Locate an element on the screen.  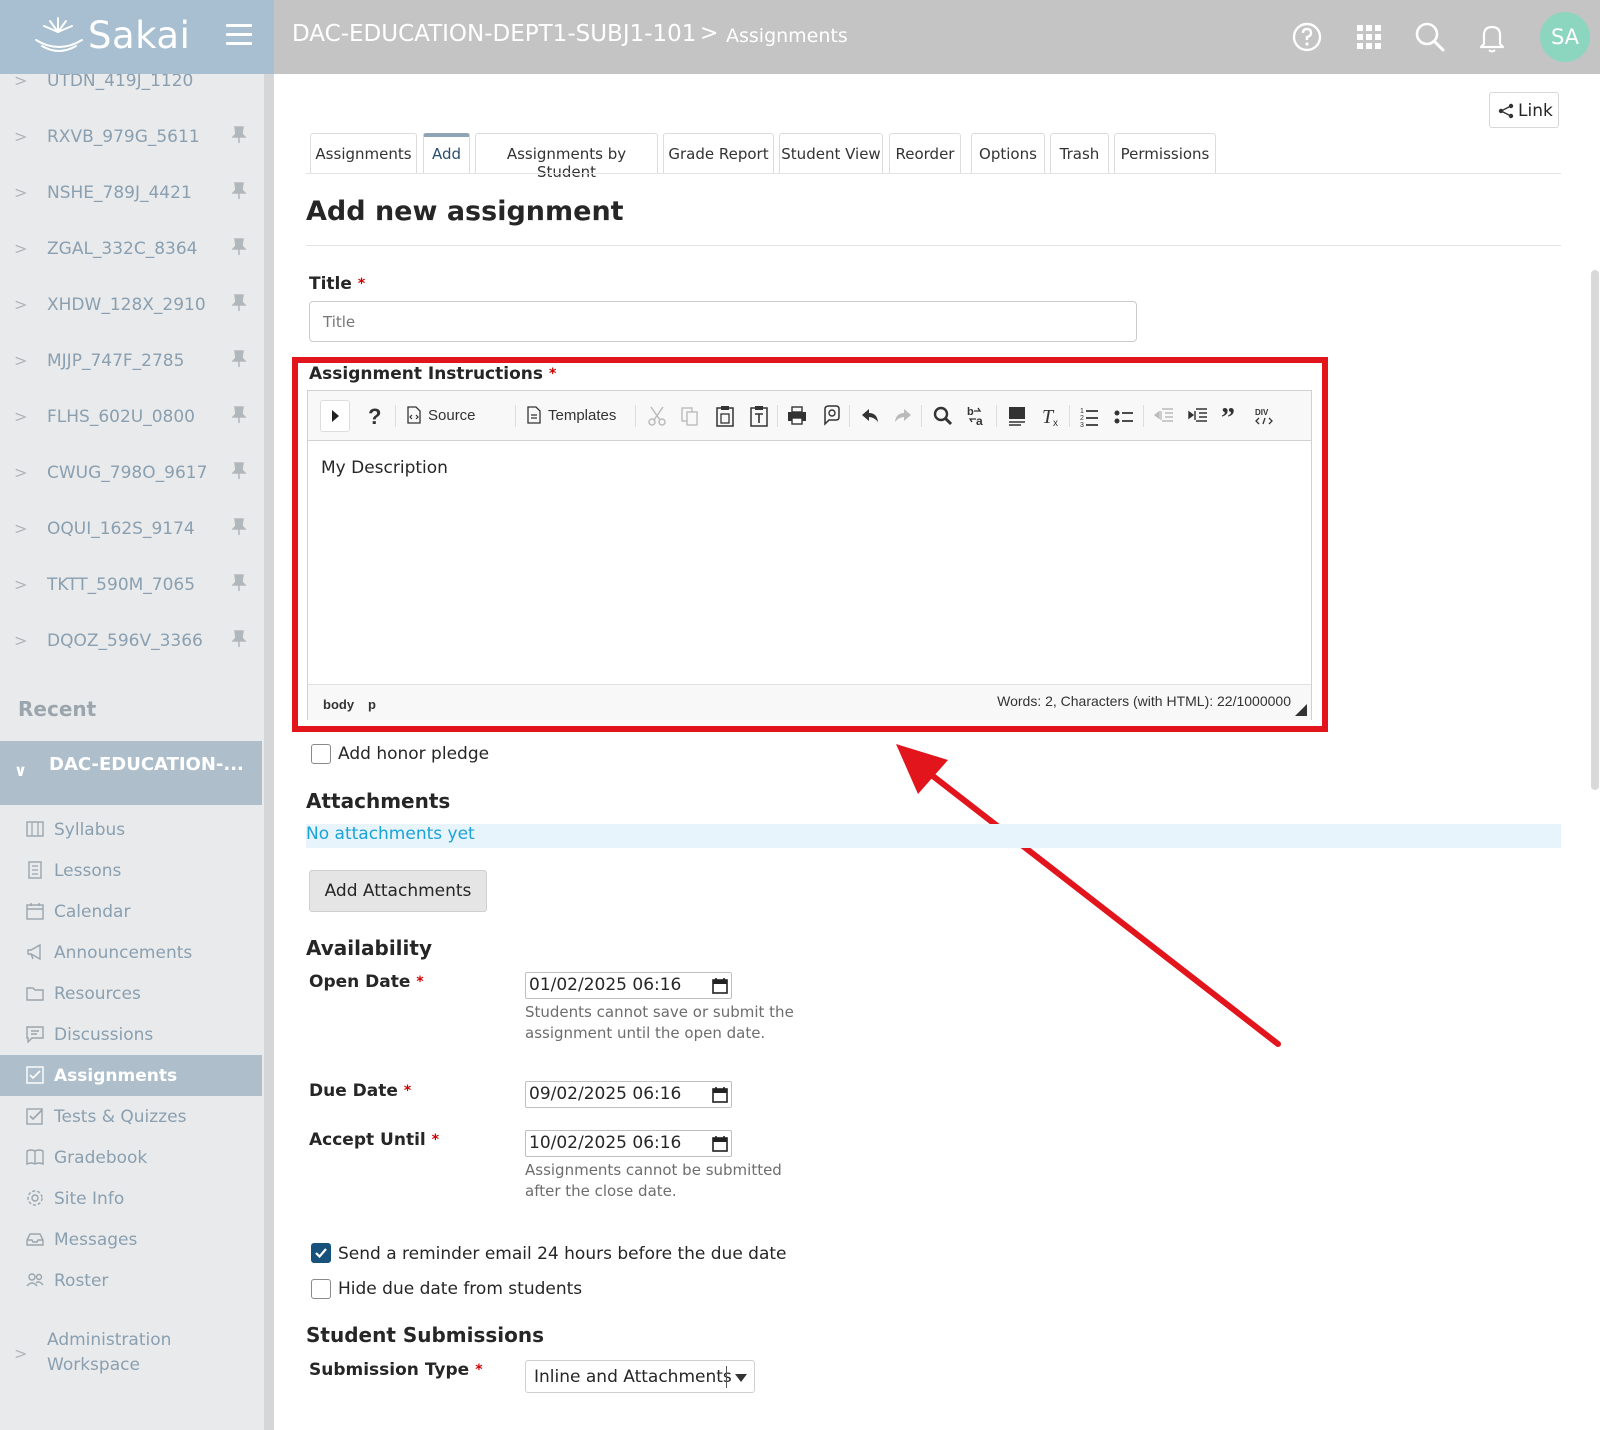
sidebar-item-roster: Roster is located at coordinates (131, 1280).